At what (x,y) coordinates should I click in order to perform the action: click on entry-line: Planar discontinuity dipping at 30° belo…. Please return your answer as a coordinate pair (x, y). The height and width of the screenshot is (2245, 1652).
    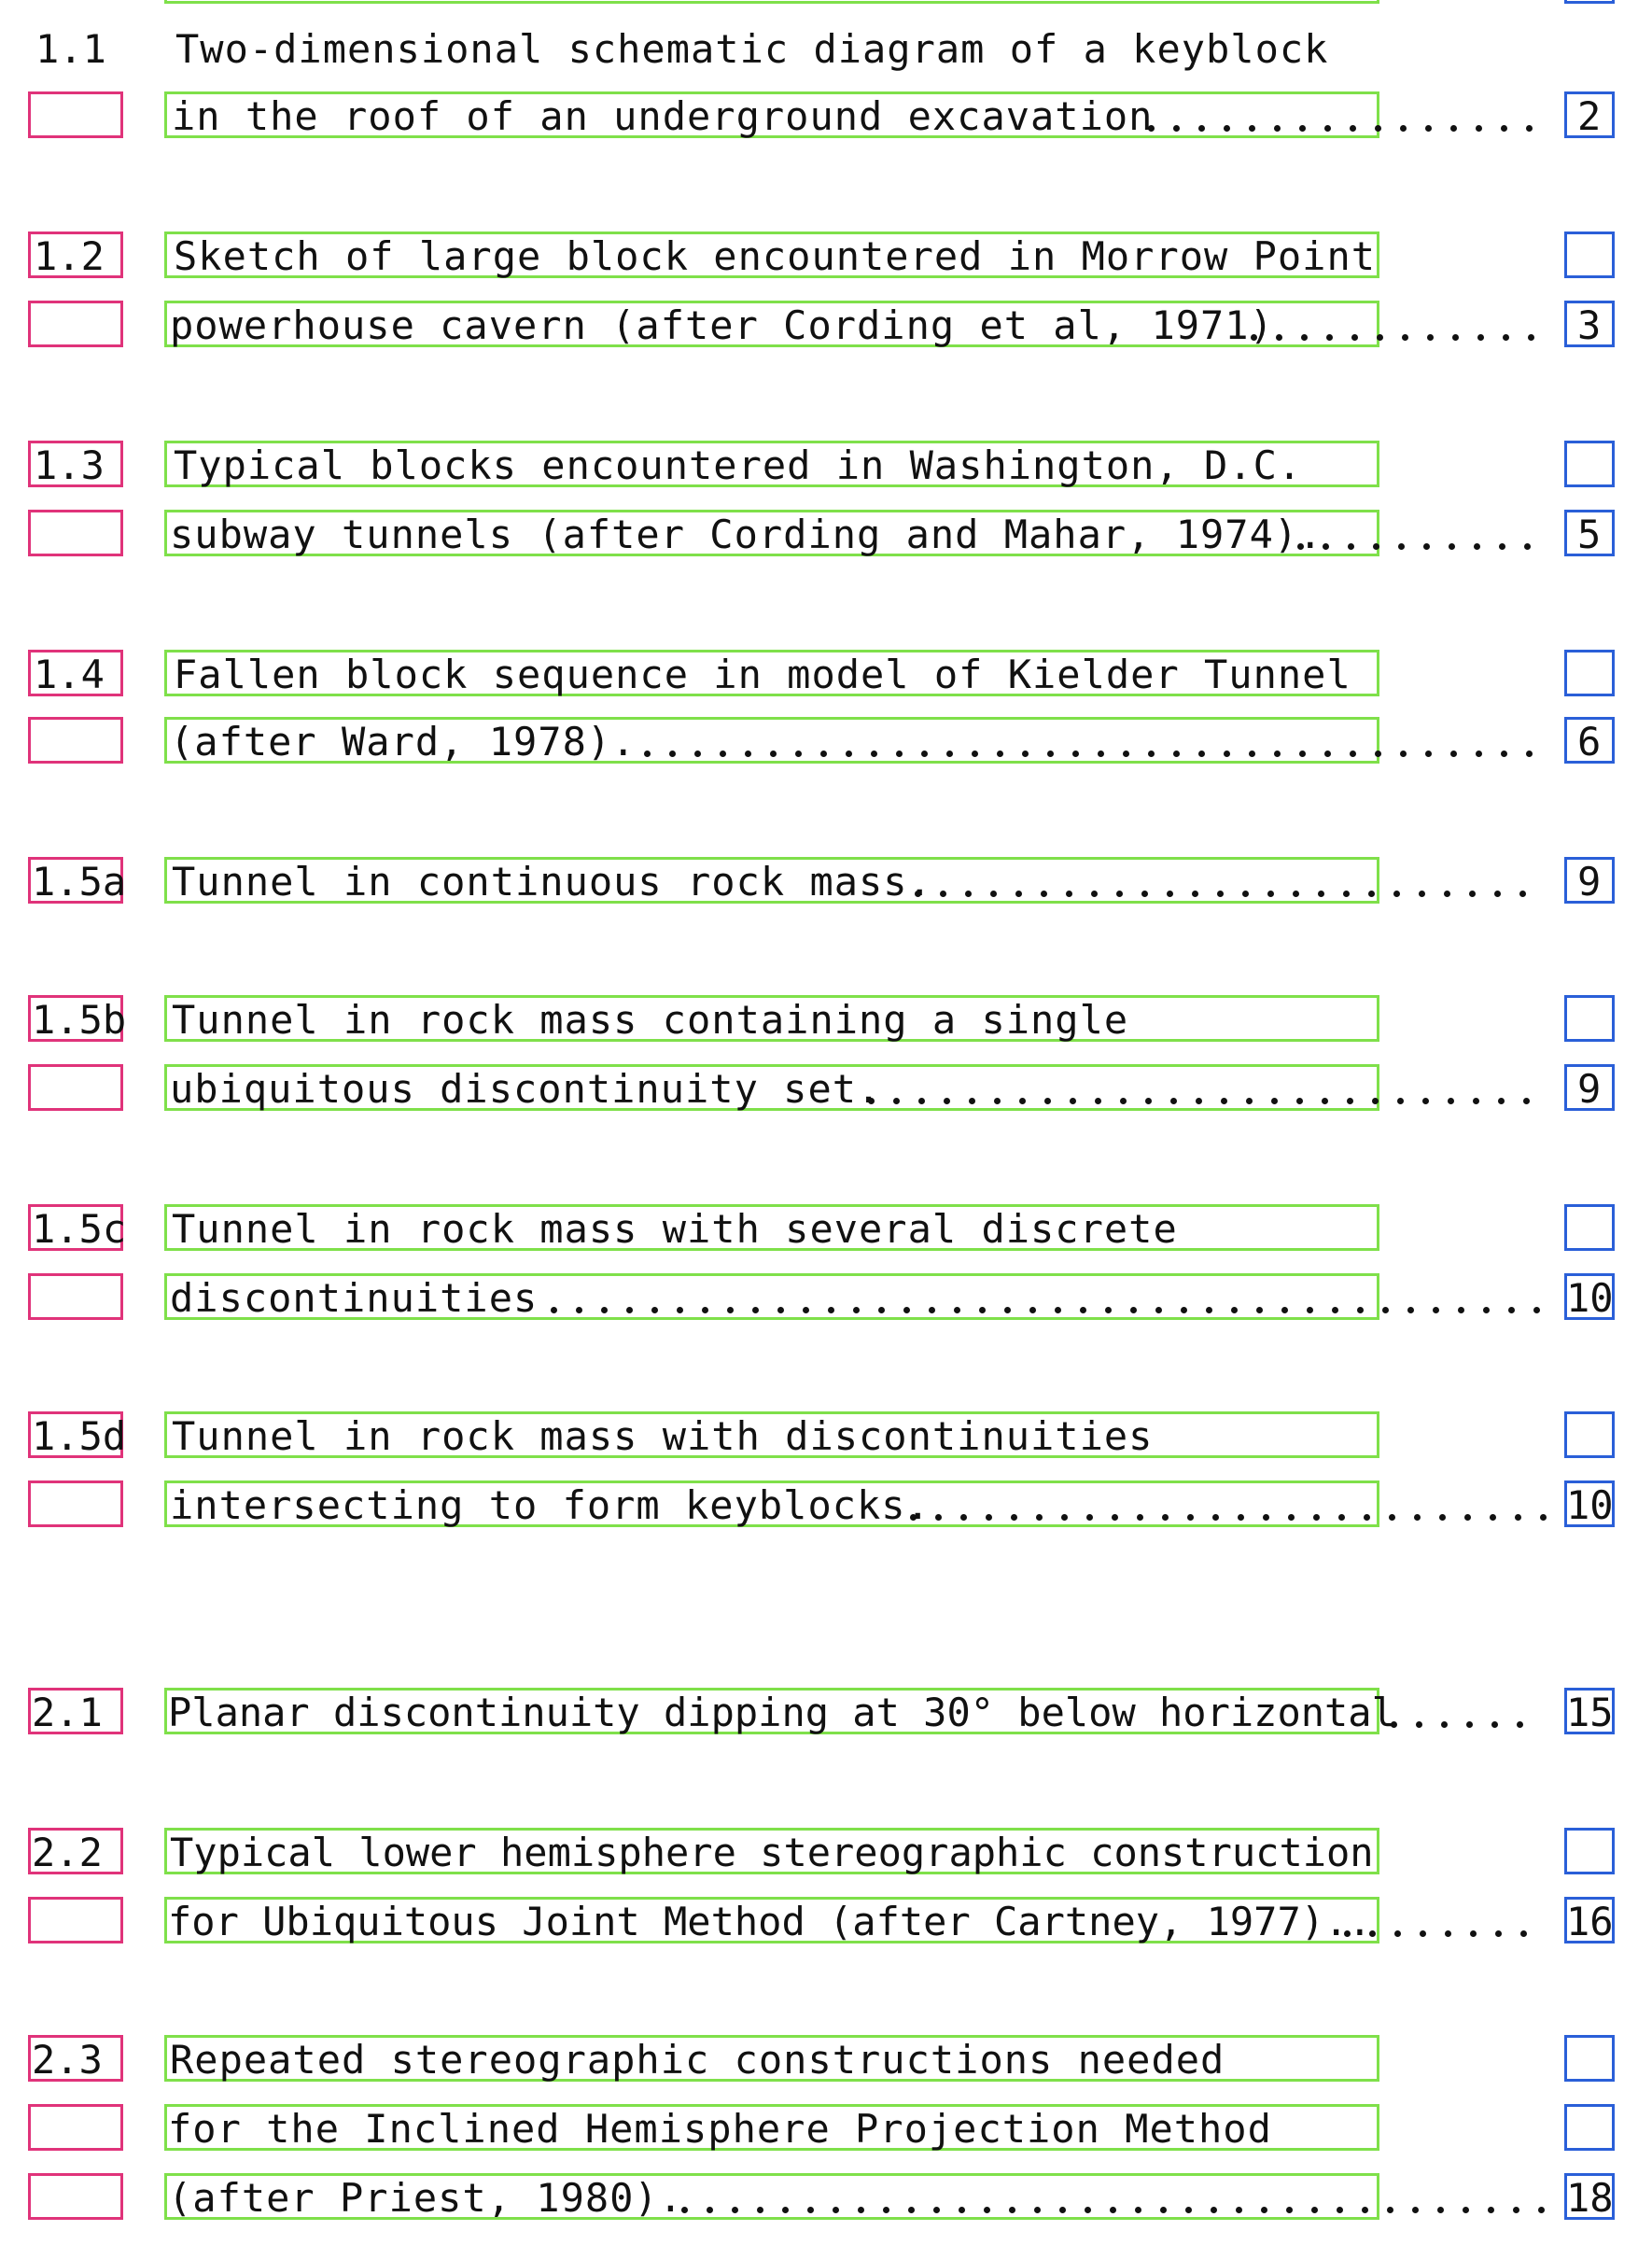
    Looking at the image, I should click on (781, 1713).